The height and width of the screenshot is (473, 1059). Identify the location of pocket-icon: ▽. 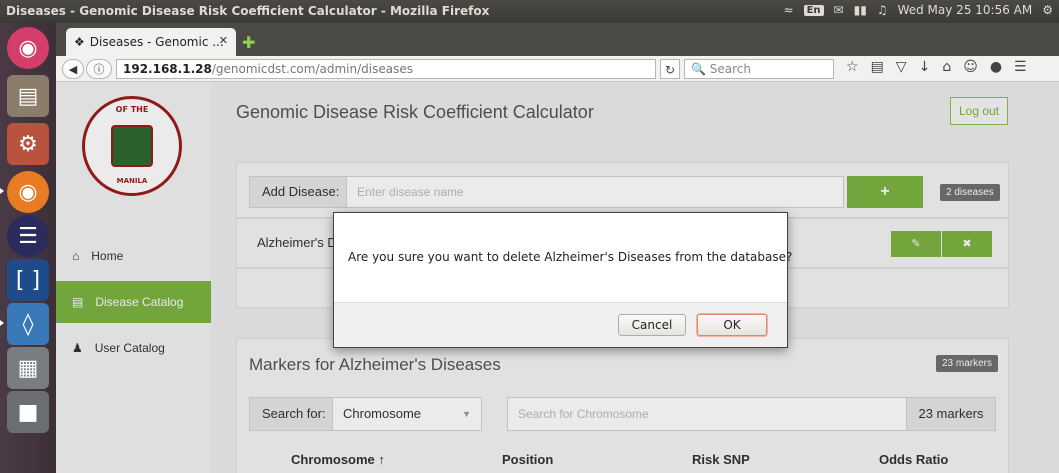
(901, 67).